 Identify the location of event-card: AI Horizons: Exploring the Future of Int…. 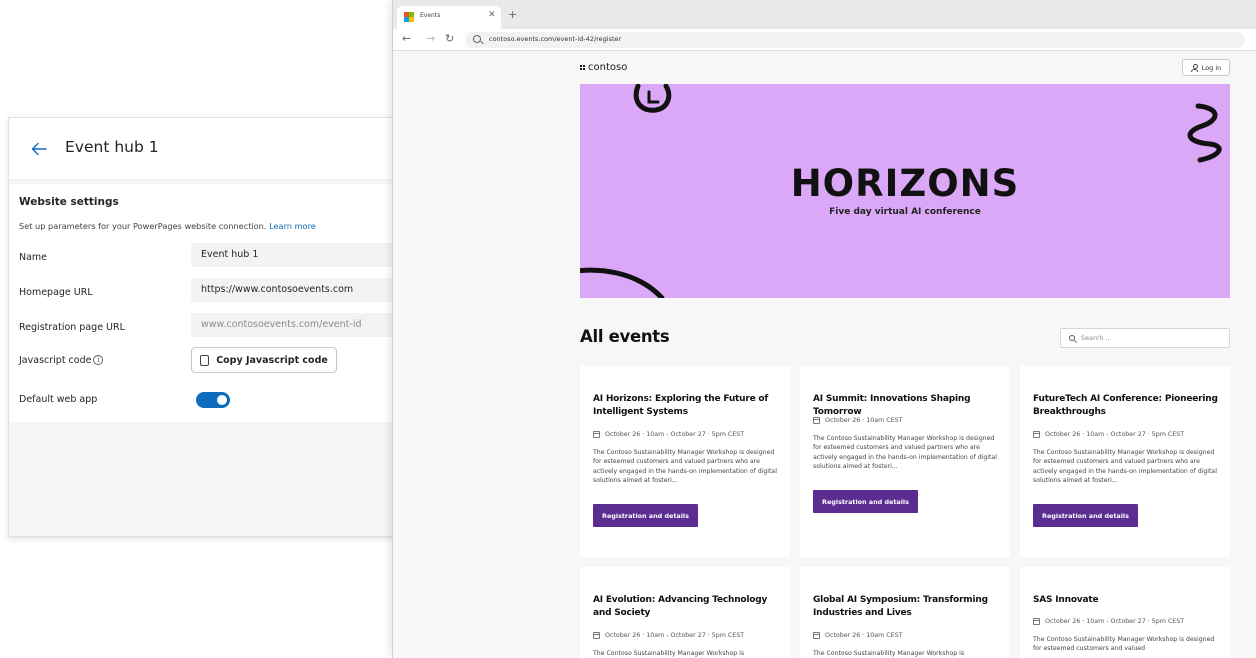
(685, 461).